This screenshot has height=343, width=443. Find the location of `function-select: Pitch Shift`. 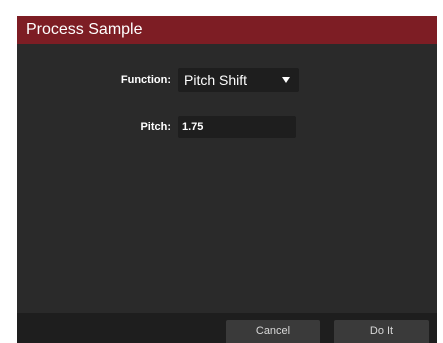

function-select: Pitch Shift is located at coordinates (238, 80).